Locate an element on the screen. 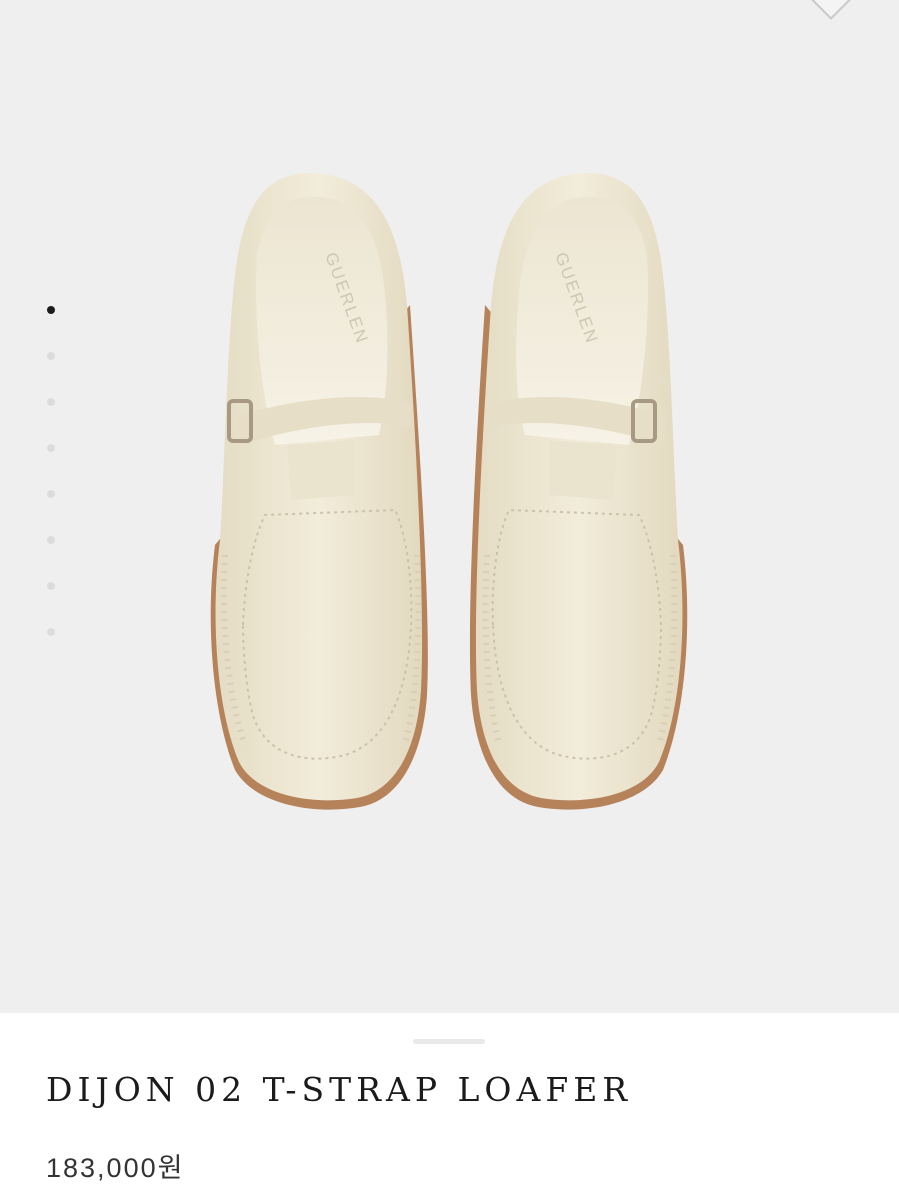  sheet-drag-handle is located at coordinates (449, 1041).